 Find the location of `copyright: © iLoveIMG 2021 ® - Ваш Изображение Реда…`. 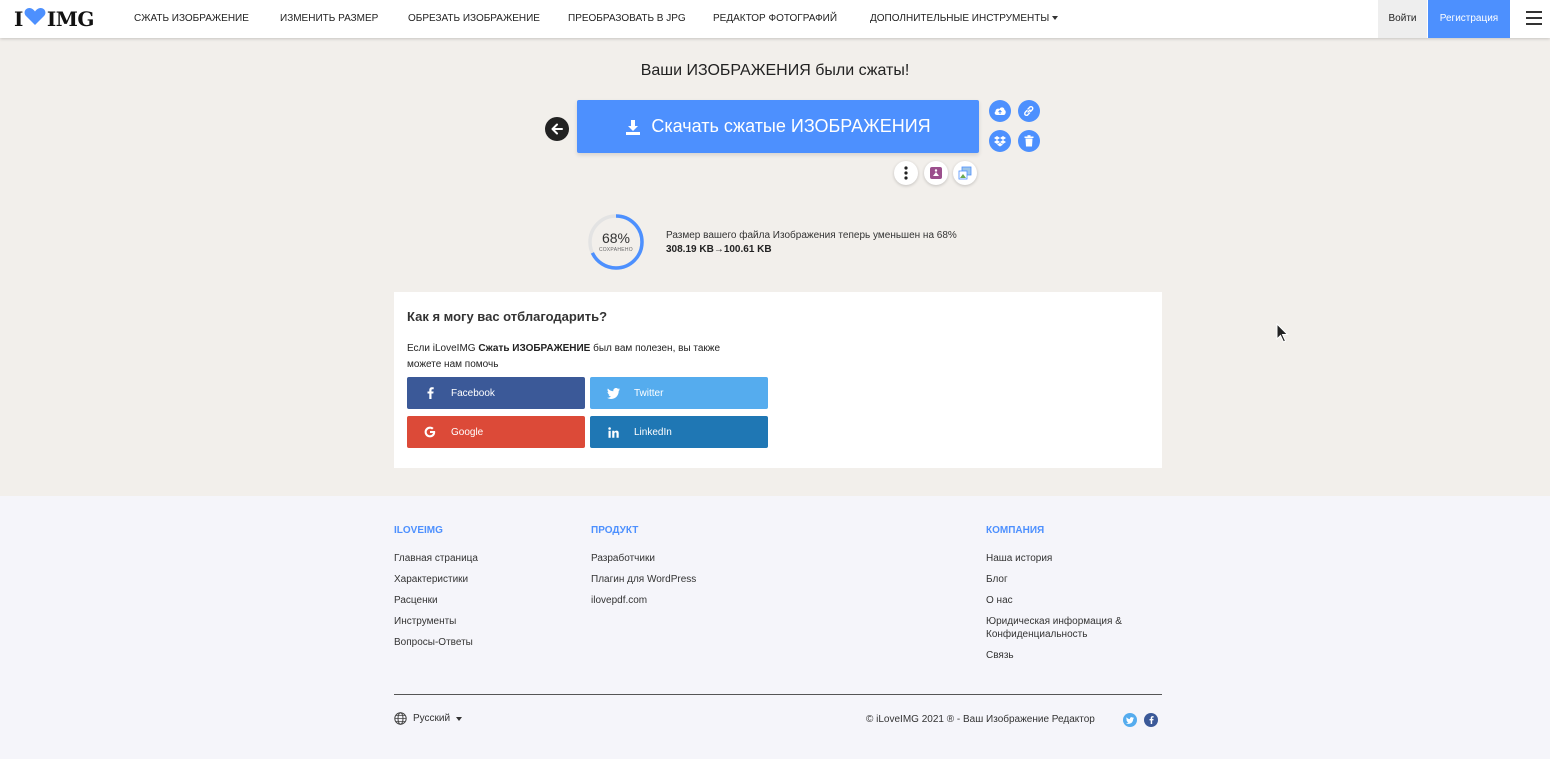

copyright: © iLoveIMG 2021 ® - Ваш Изображение Реда… is located at coordinates (980, 719).